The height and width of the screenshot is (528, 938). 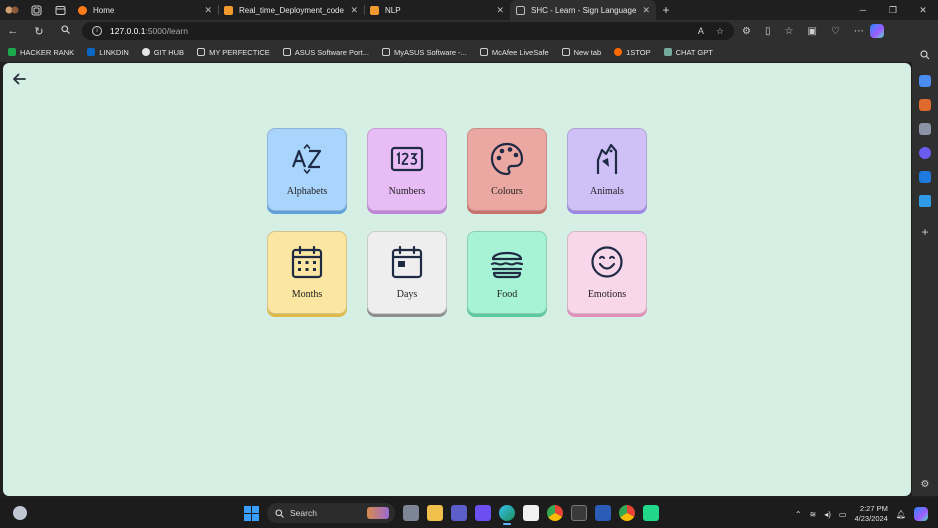 I want to click on sidebar-search-icon, so click(x=925, y=56).